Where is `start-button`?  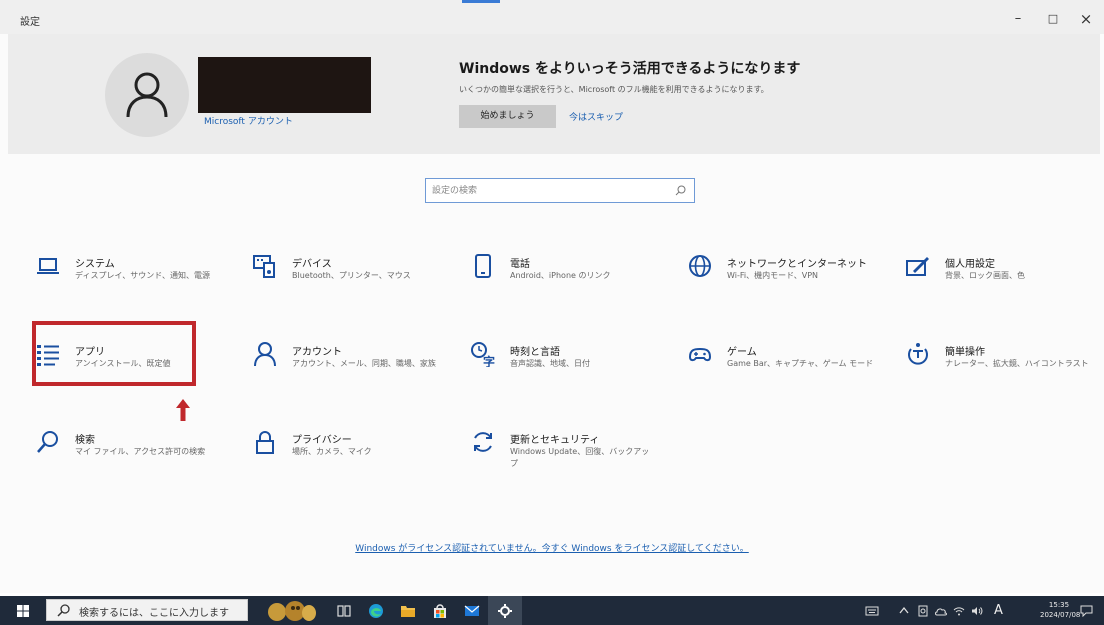
start-button is located at coordinates (23, 610).